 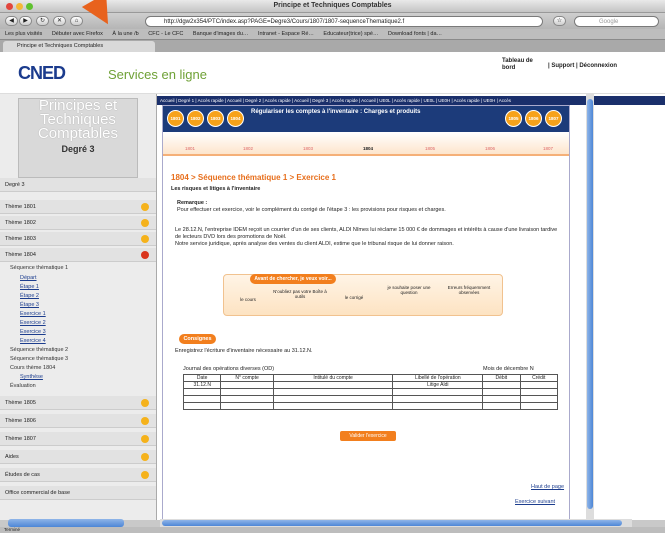 What do you see at coordinates (39, 268) in the screenshot?
I see `sidebar-sequence: Séquence thématique 1` at bounding box center [39, 268].